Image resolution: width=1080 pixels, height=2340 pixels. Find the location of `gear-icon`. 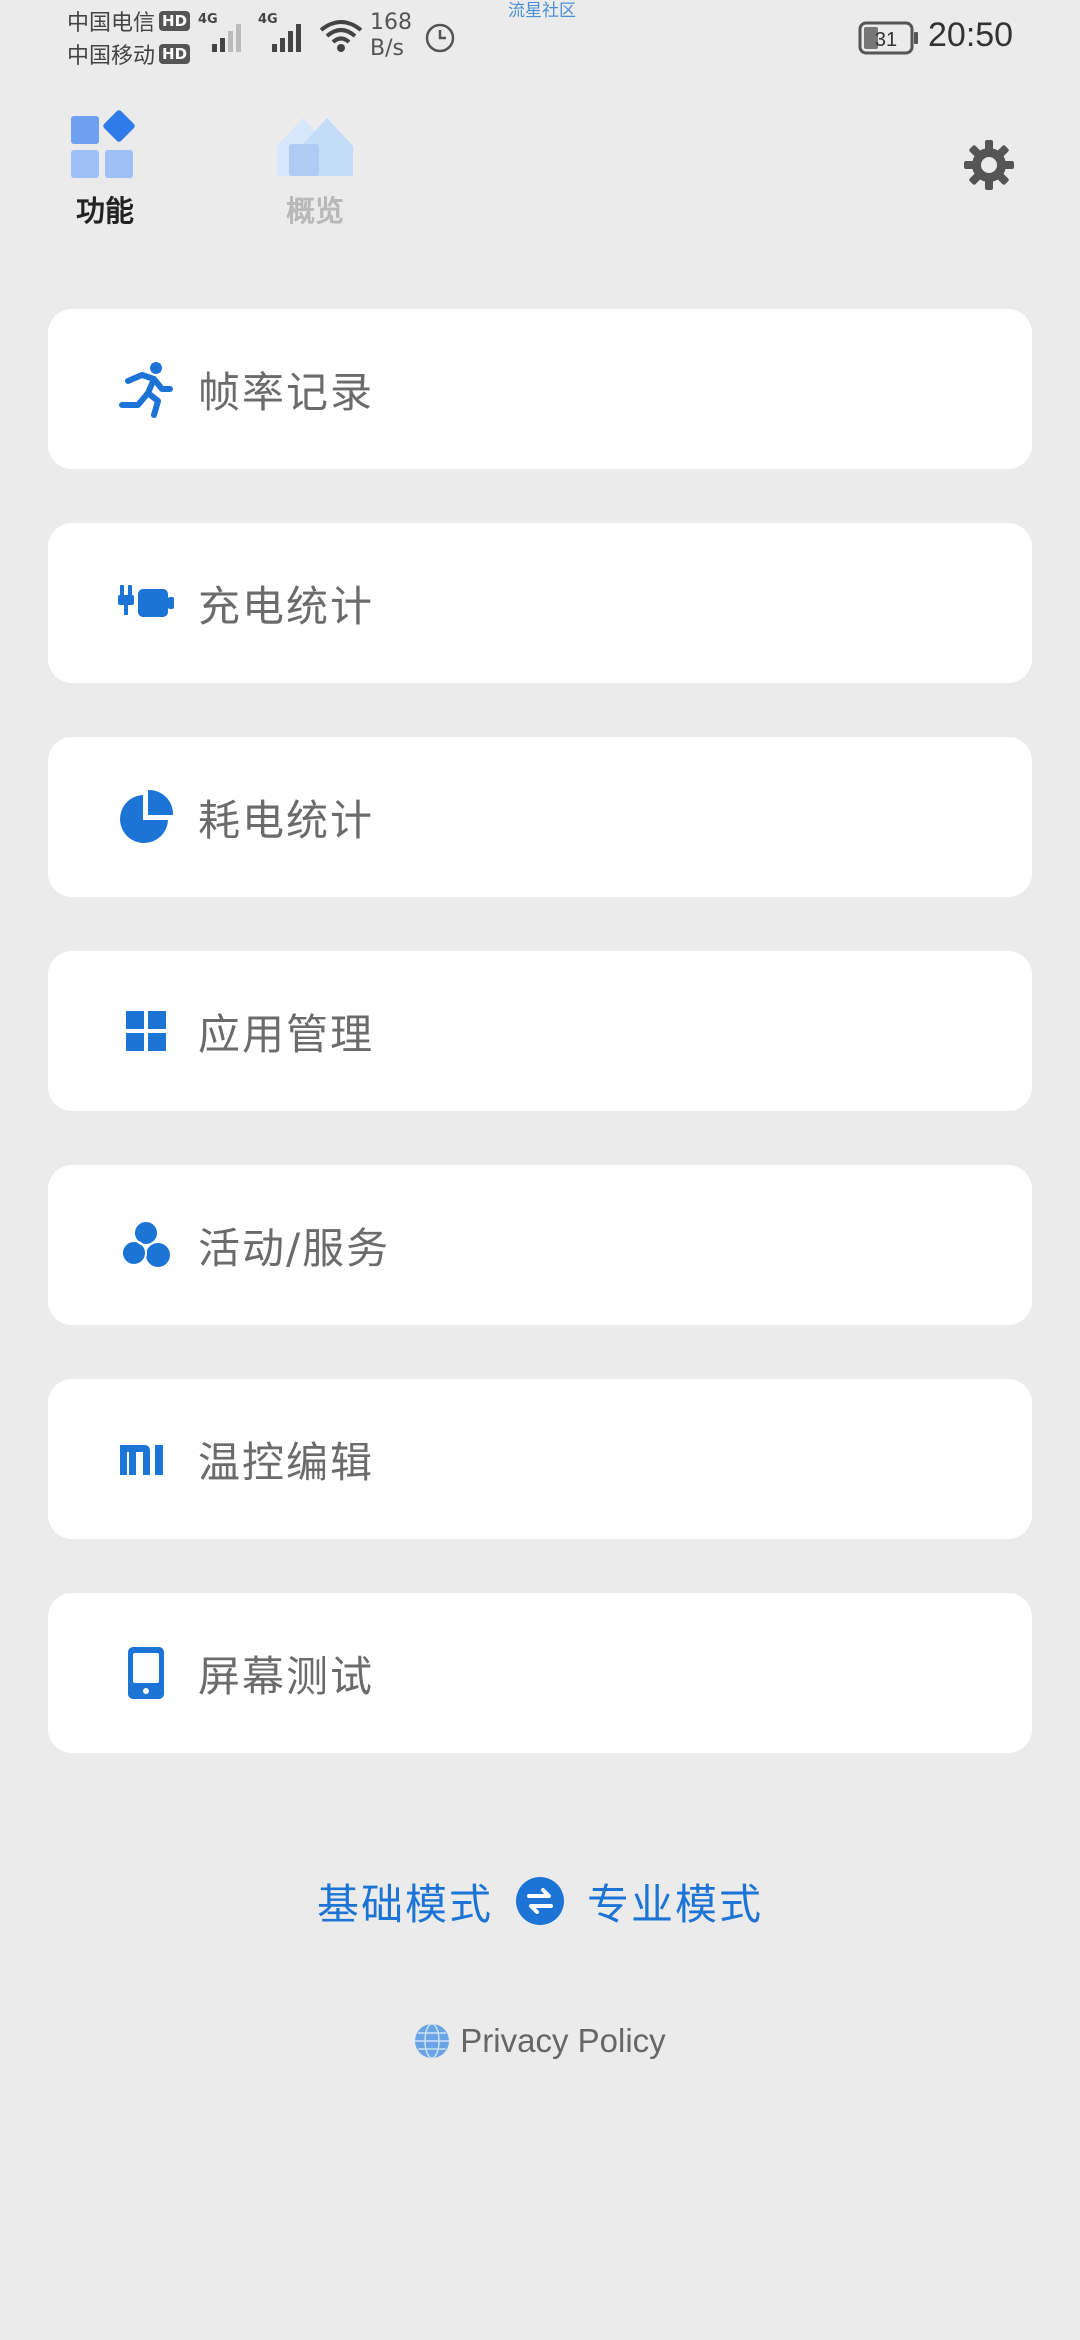

gear-icon is located at coordinates (989, 165).